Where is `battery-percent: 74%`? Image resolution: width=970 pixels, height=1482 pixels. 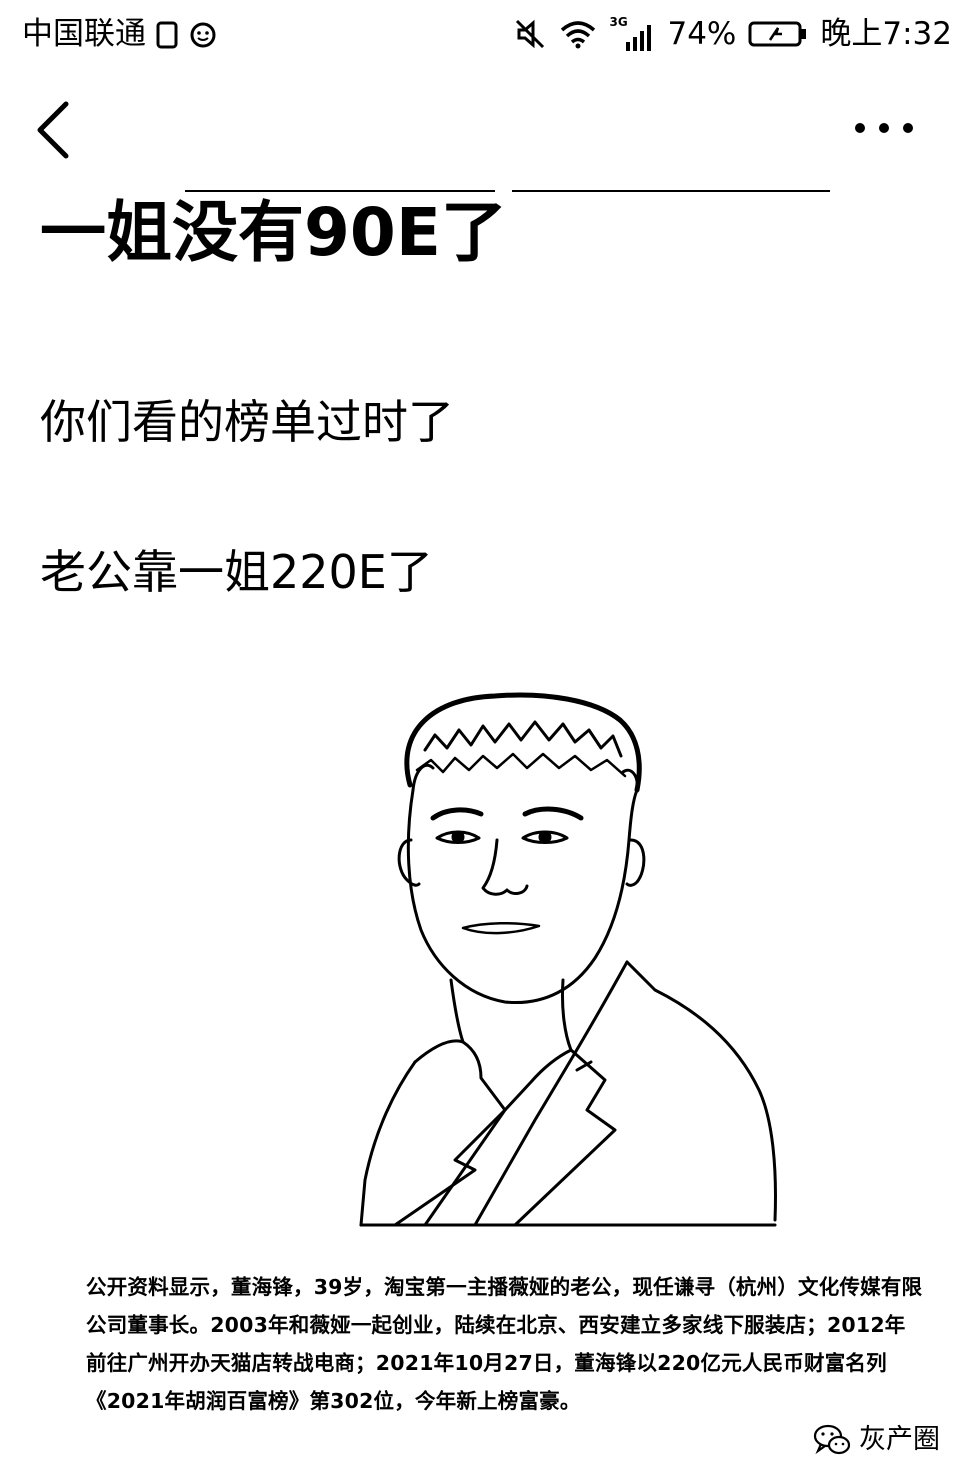 battery-percent: 74% is located at coordinates (702, 34).